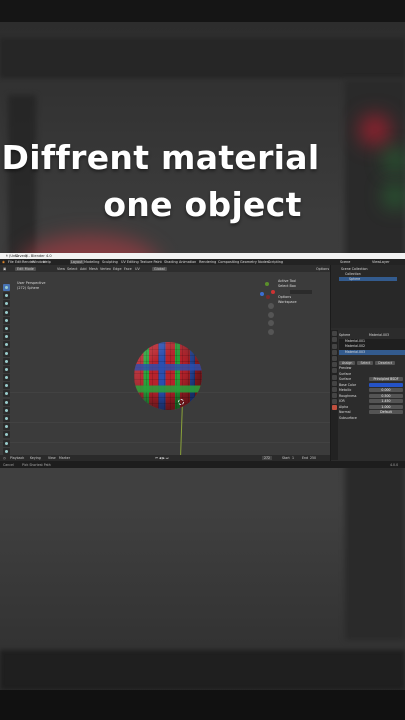 The width and height of the screenshot is (405, 720). What do you see at coordinates (334, 365) in the screenshot?
I see `world-tab-icon` at bounding box center [334, 365].